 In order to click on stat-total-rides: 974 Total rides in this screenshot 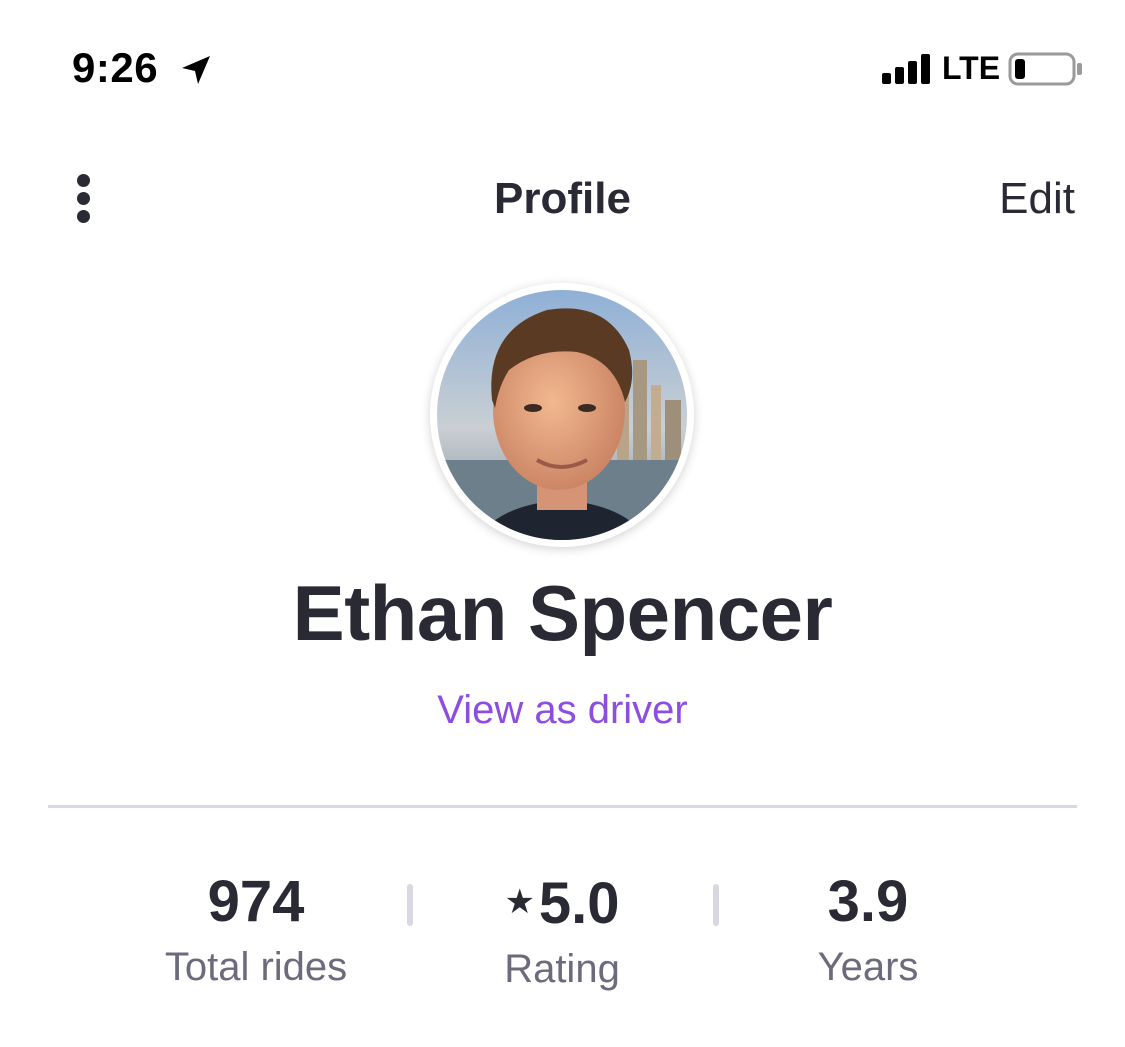, I will do `click(256, 930)`.